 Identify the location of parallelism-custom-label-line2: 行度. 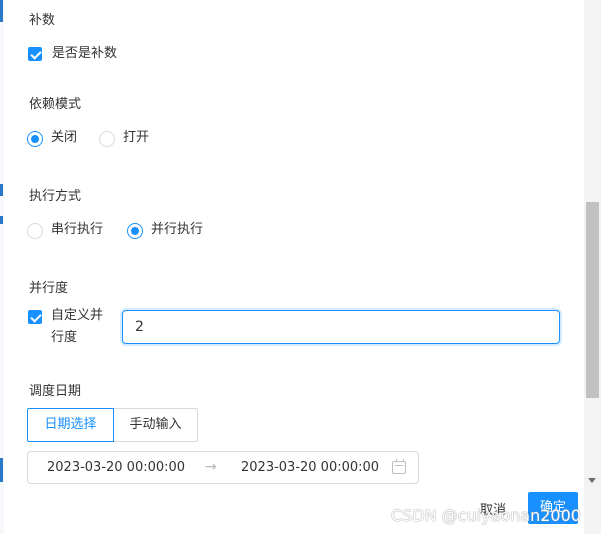
(64, 338).